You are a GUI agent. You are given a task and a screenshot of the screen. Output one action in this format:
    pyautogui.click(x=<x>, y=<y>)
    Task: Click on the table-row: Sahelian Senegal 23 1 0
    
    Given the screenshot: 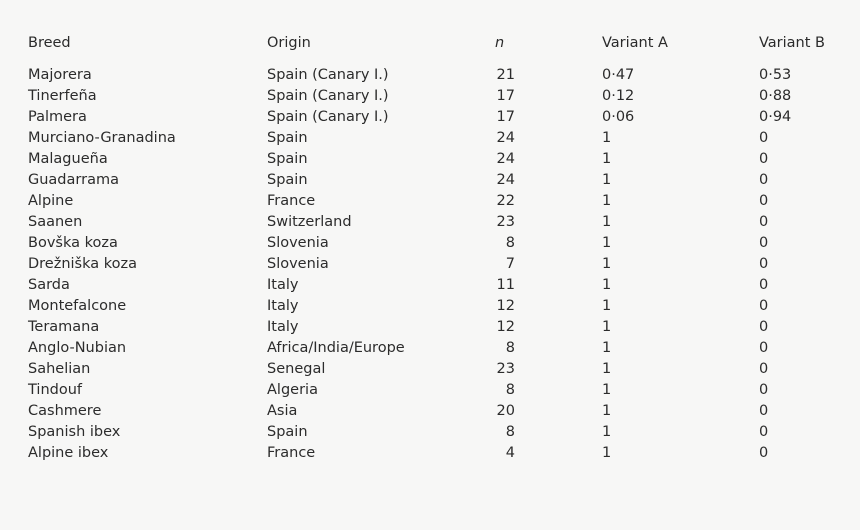 What is the action you would take?
    pyautogui.click(x=432, y=372)
    